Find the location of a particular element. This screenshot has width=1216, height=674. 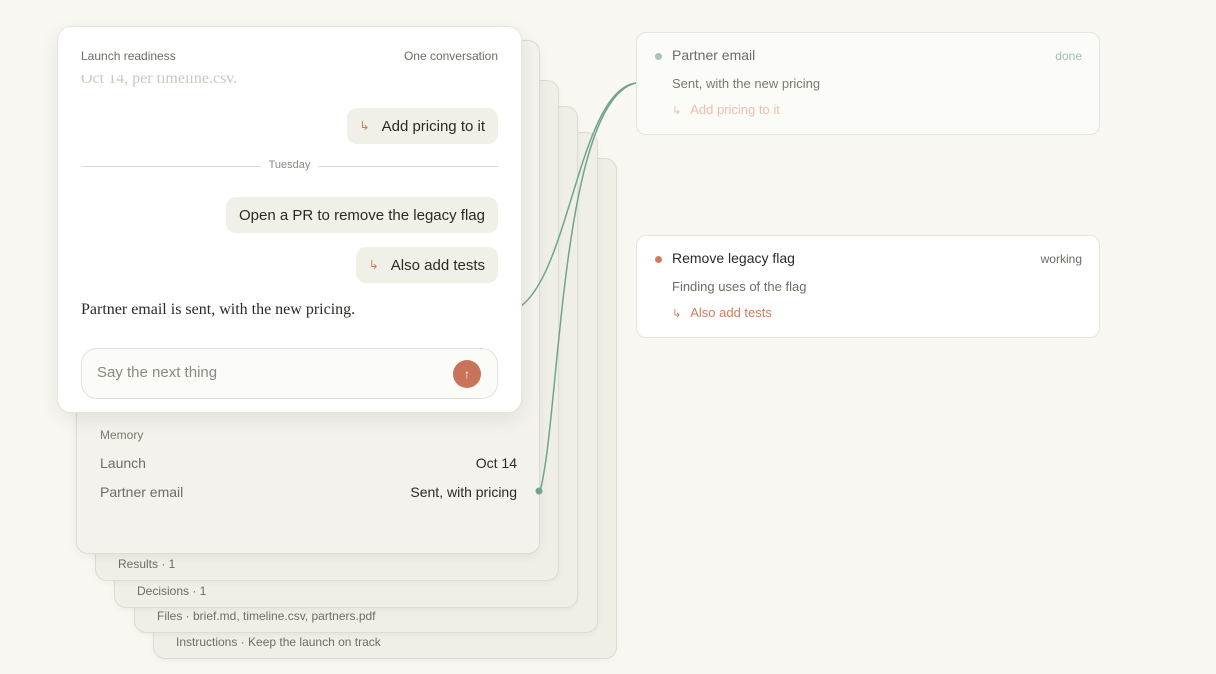

memory-key: Launch is located at coordinates (123, 463).